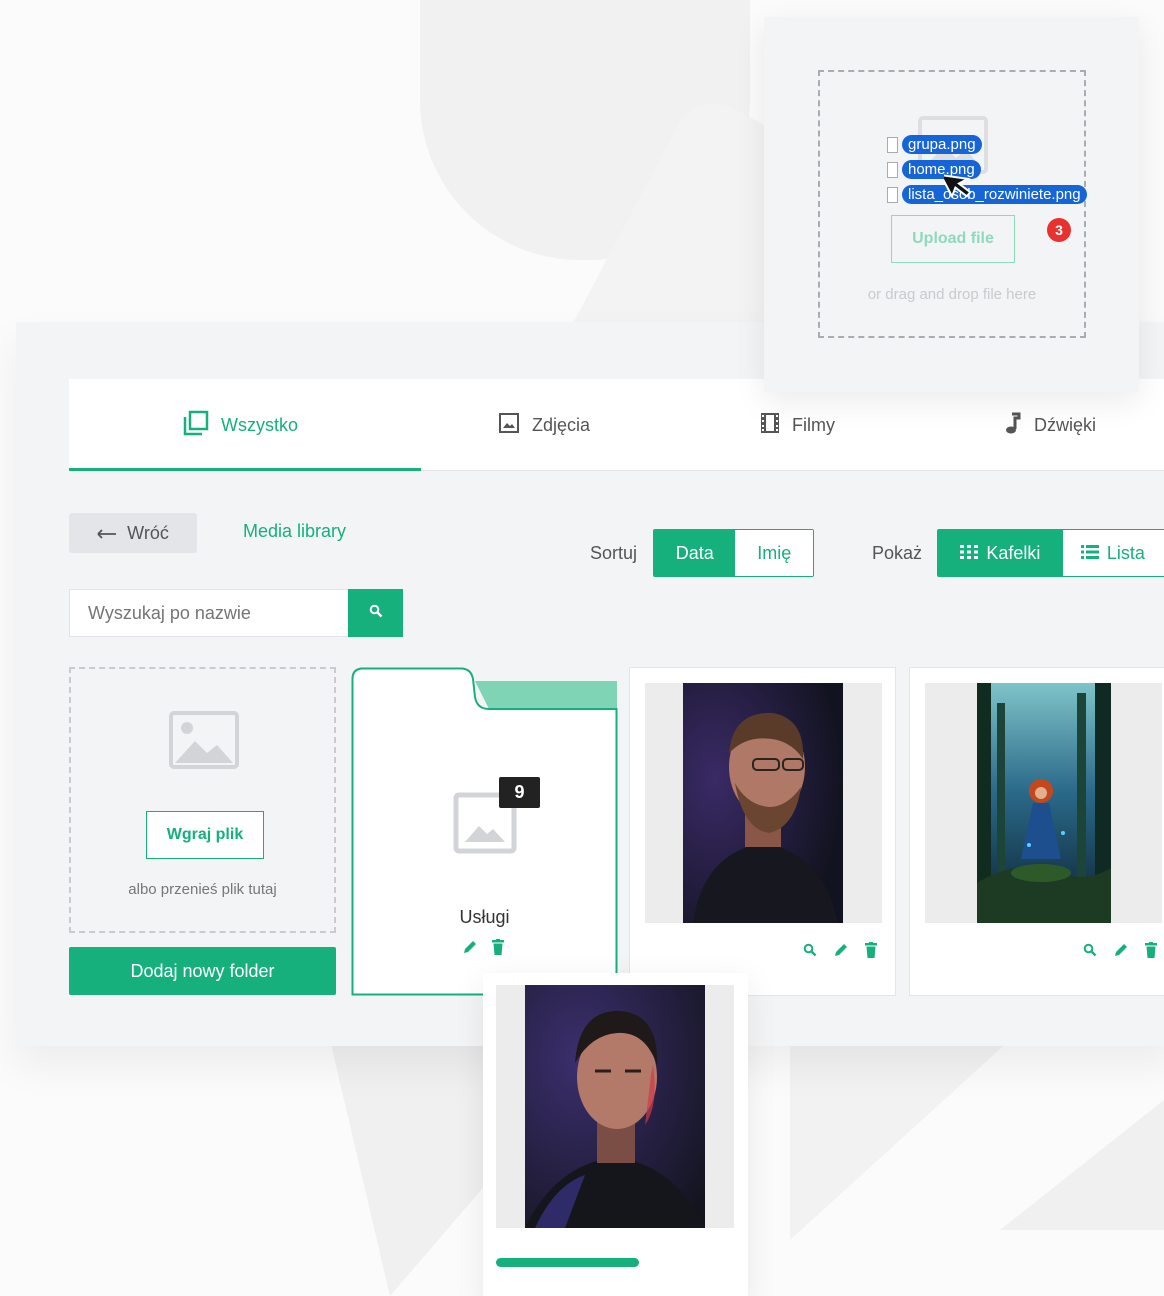 This screenshot has height=1296, width=1164. I want to click on upload-progress-bar, so click(615, 1262).